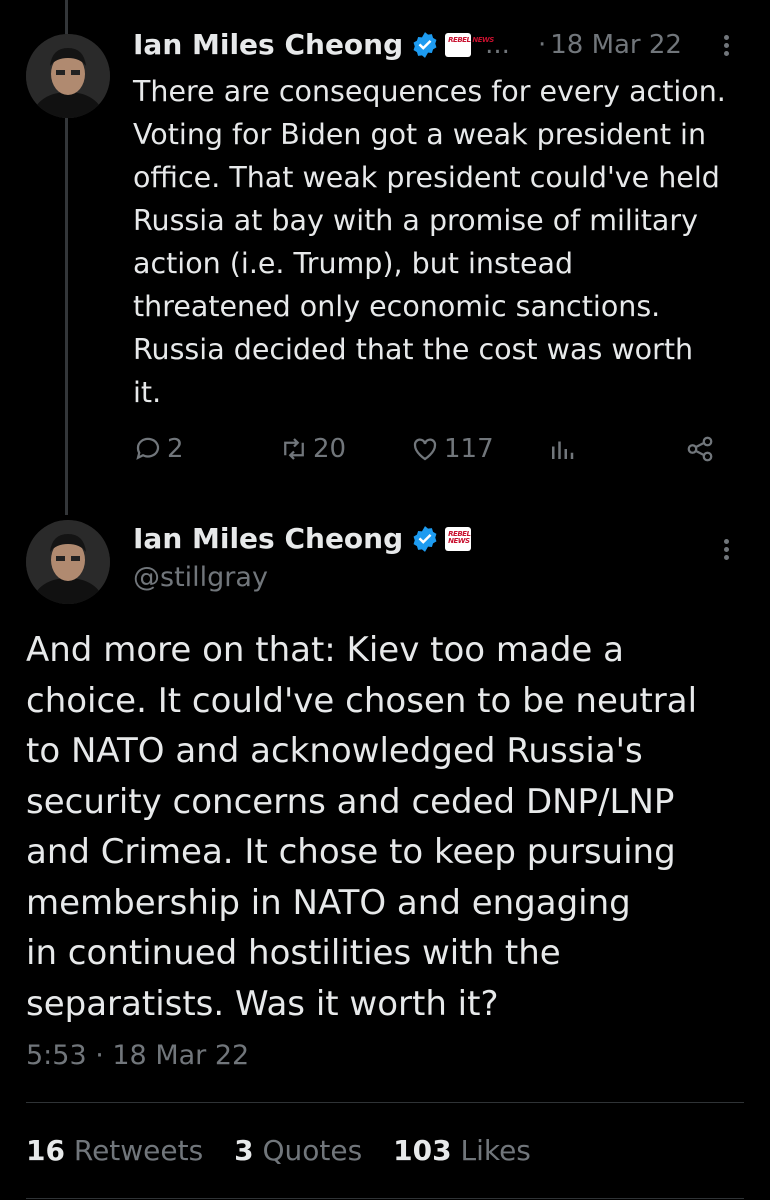  I want to click on author-handle: @stillgray, so click(200, 577).